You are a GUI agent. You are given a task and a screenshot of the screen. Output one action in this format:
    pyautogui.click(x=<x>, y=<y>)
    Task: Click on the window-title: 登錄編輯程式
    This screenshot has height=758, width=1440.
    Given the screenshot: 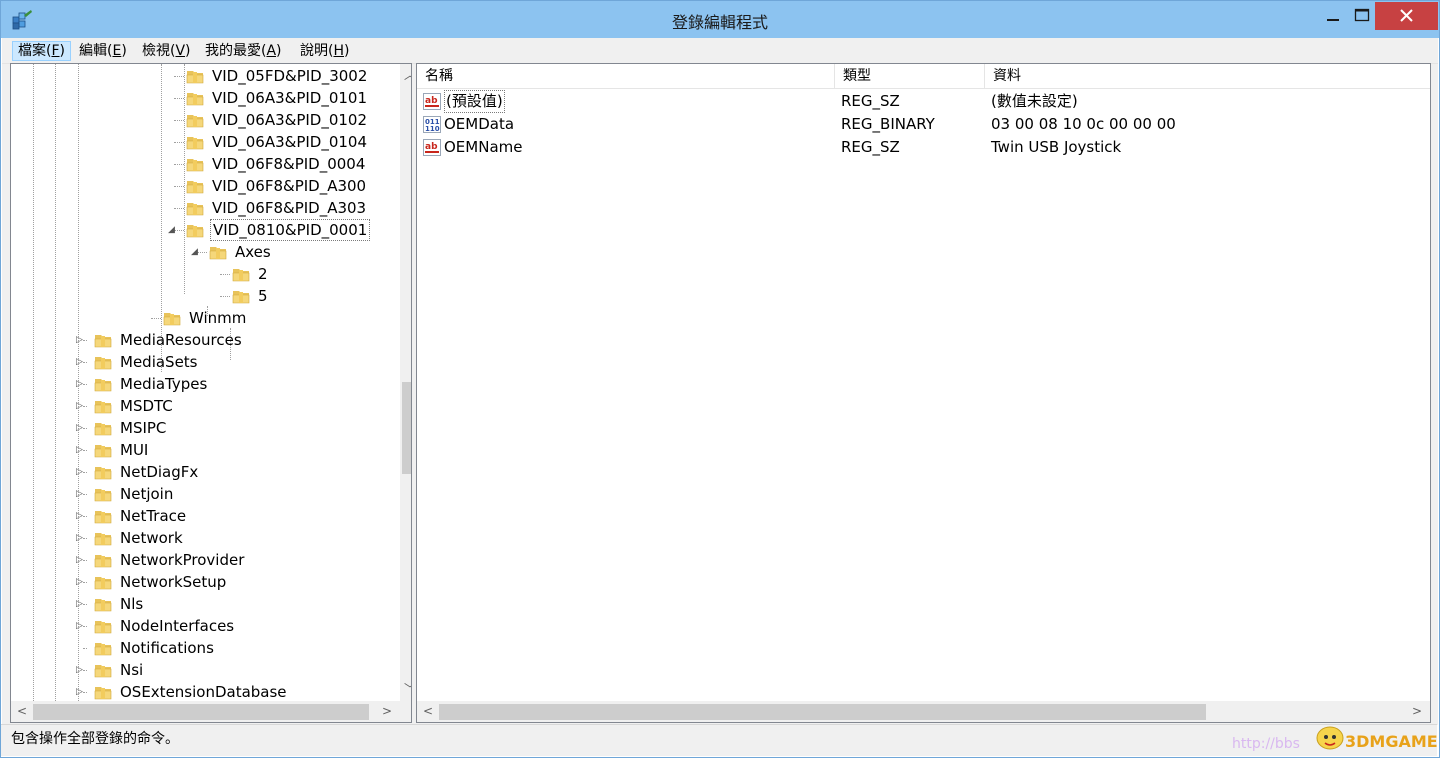 What is the action you would take?
    pyautogui.click(x=719, y=22)
    